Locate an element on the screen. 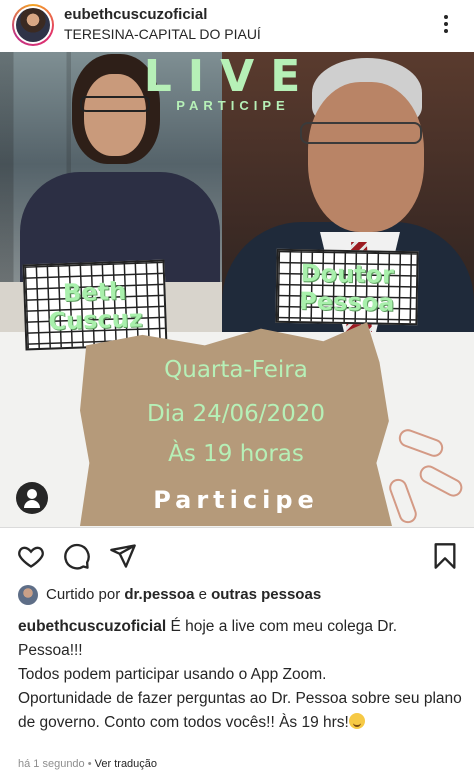 The image size is (474, 774). name-beth-line1: Beth is located at coordinates (94, 292).